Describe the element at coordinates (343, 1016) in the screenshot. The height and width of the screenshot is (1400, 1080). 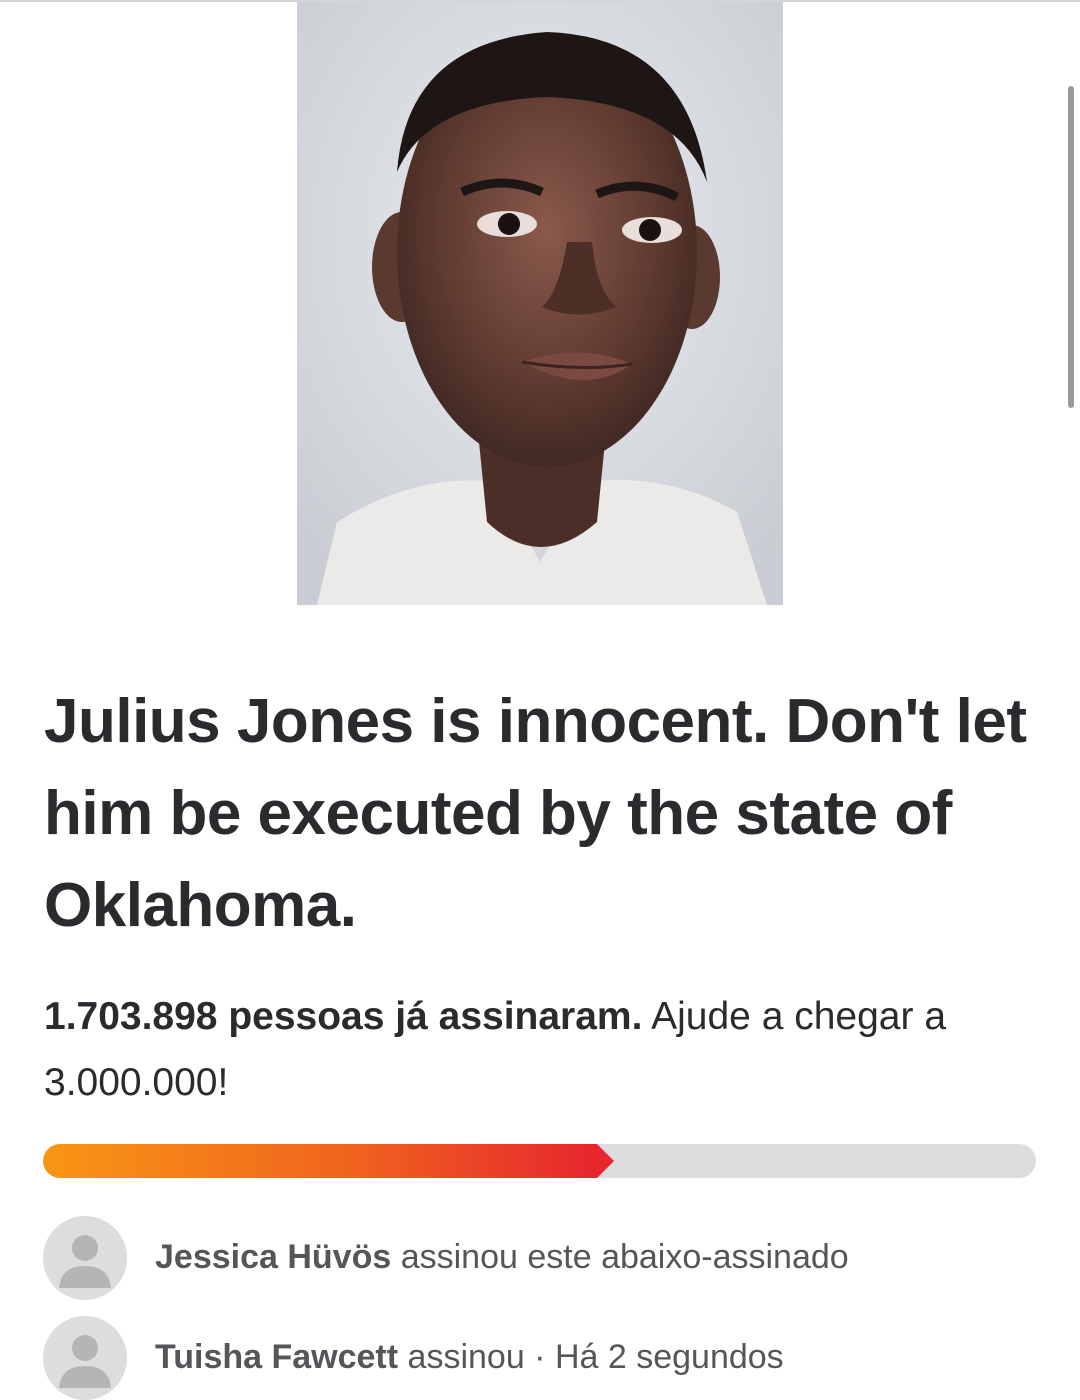
I see `signature-count: 1.703.898 pessoas já assinaram.` at that location.